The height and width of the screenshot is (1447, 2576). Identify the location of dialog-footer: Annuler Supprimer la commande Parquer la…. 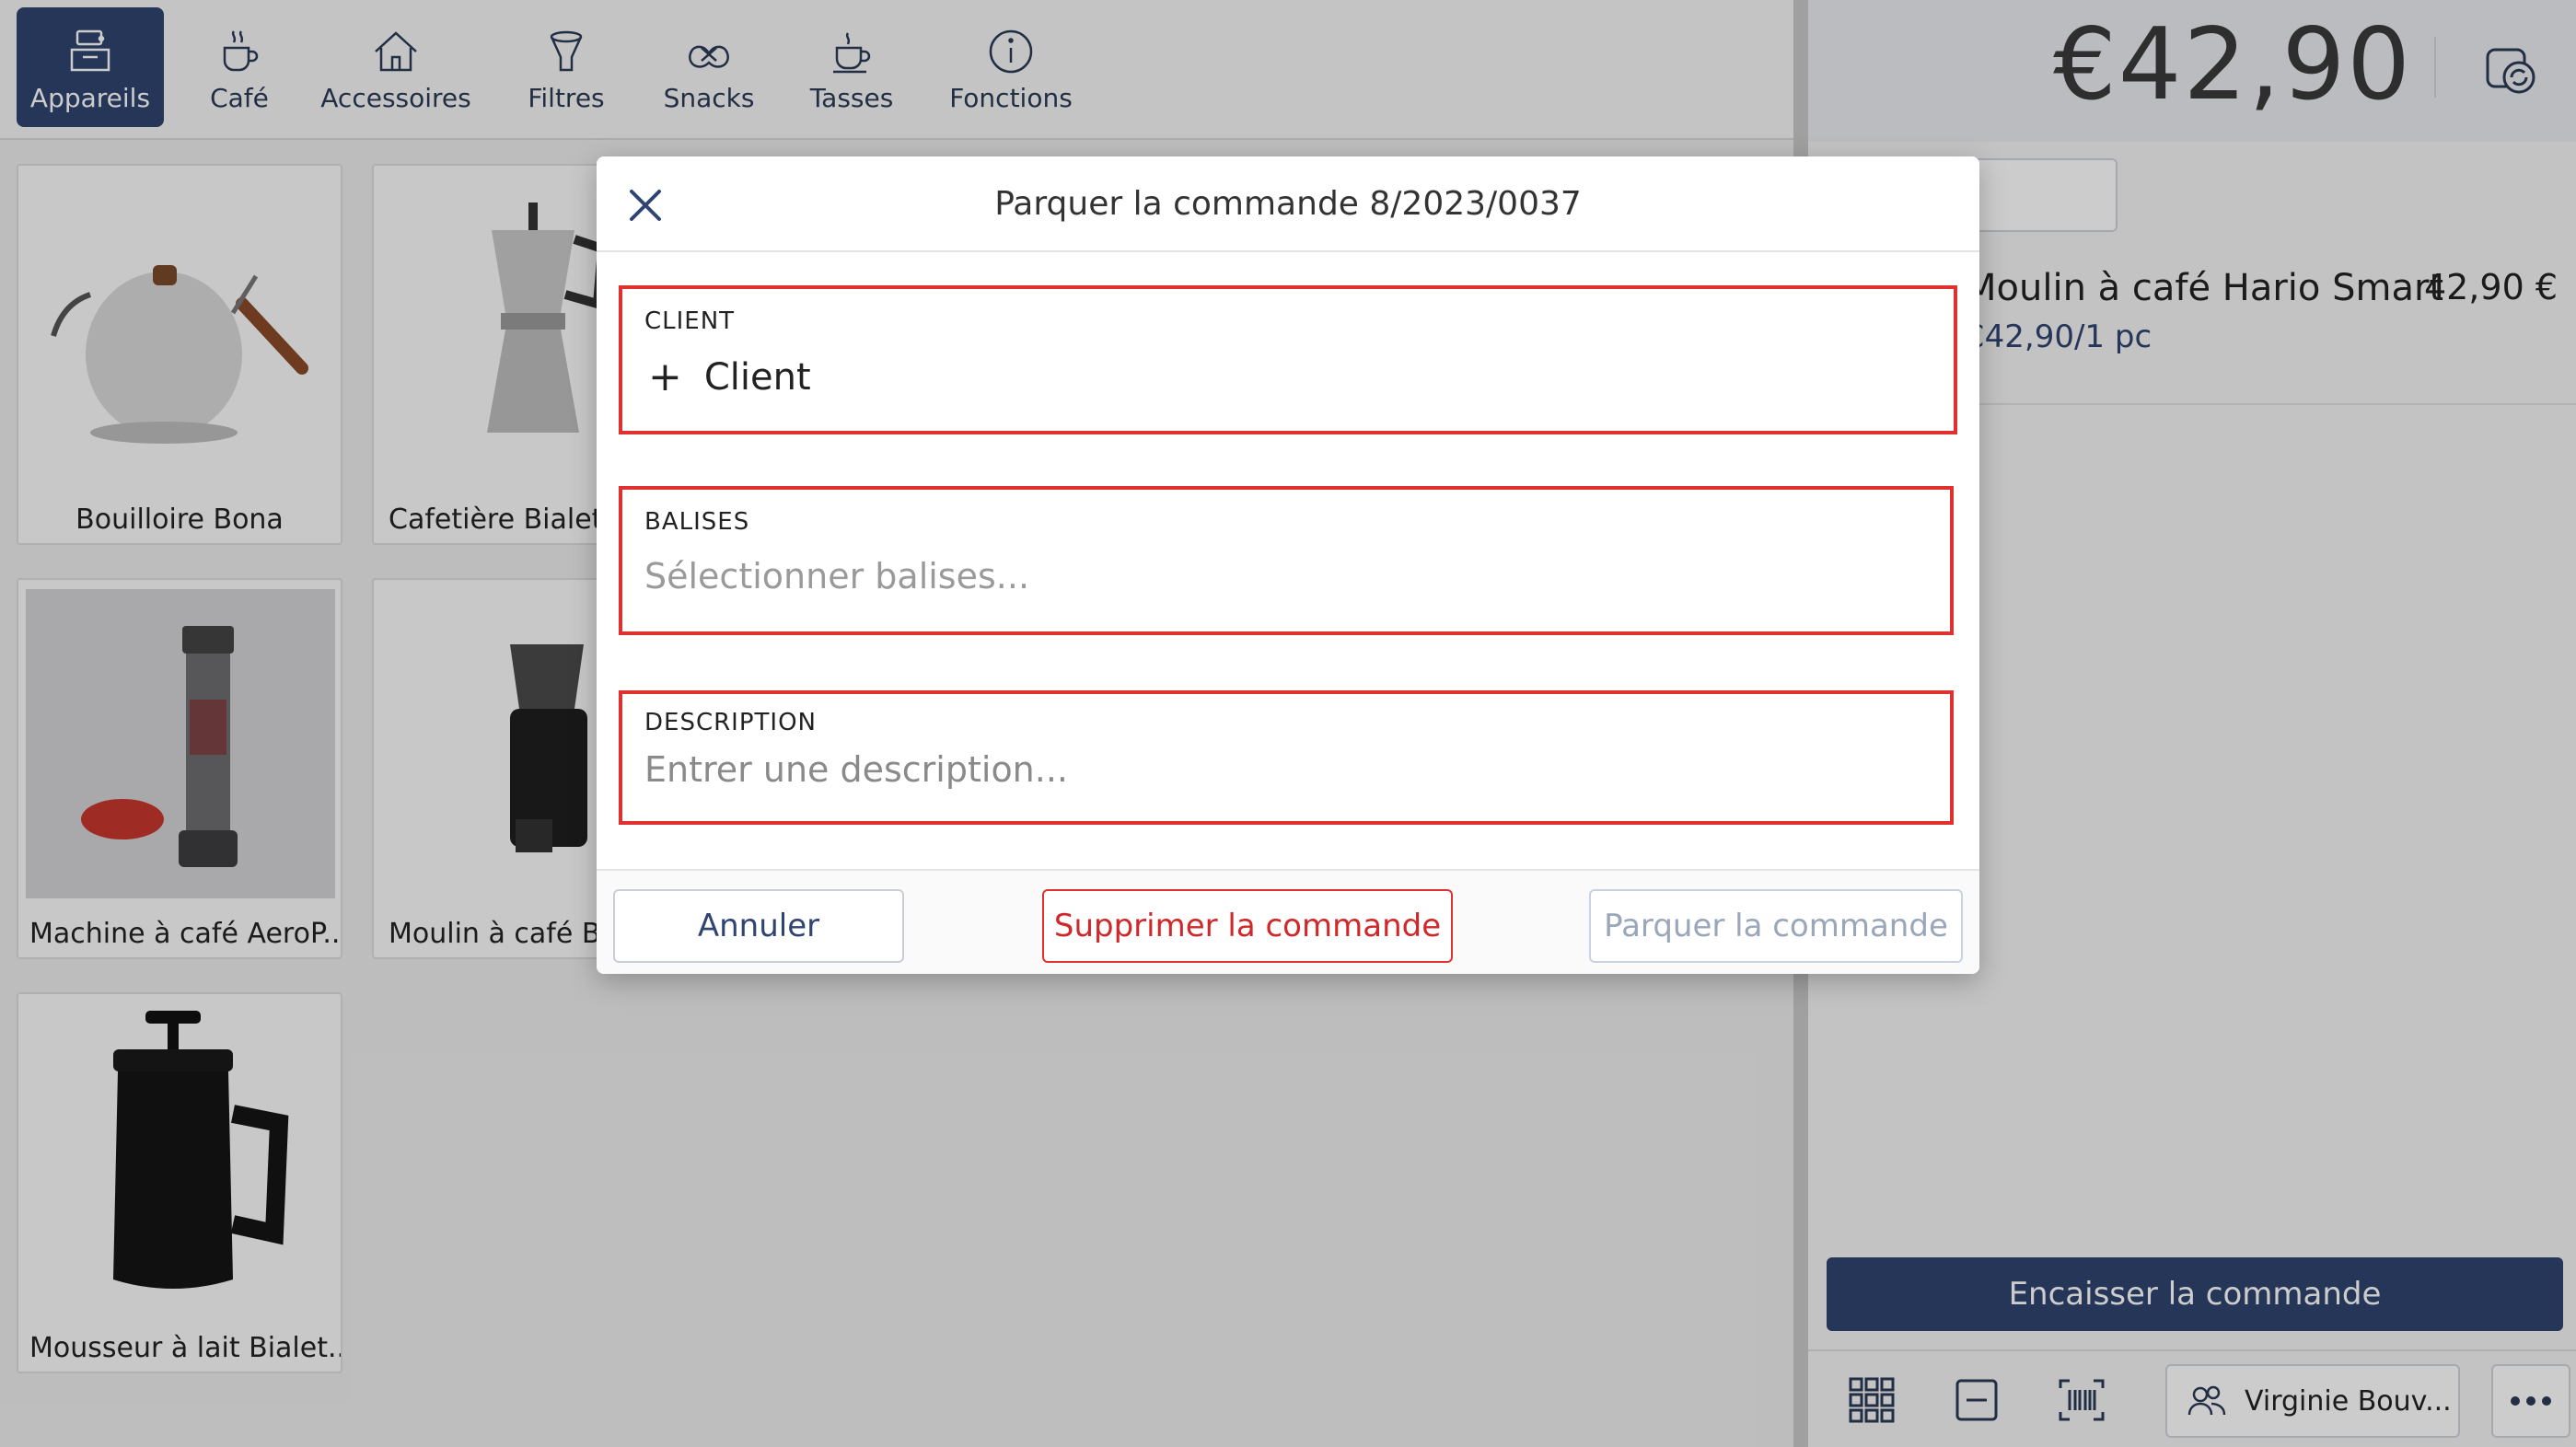
(1288, 922).